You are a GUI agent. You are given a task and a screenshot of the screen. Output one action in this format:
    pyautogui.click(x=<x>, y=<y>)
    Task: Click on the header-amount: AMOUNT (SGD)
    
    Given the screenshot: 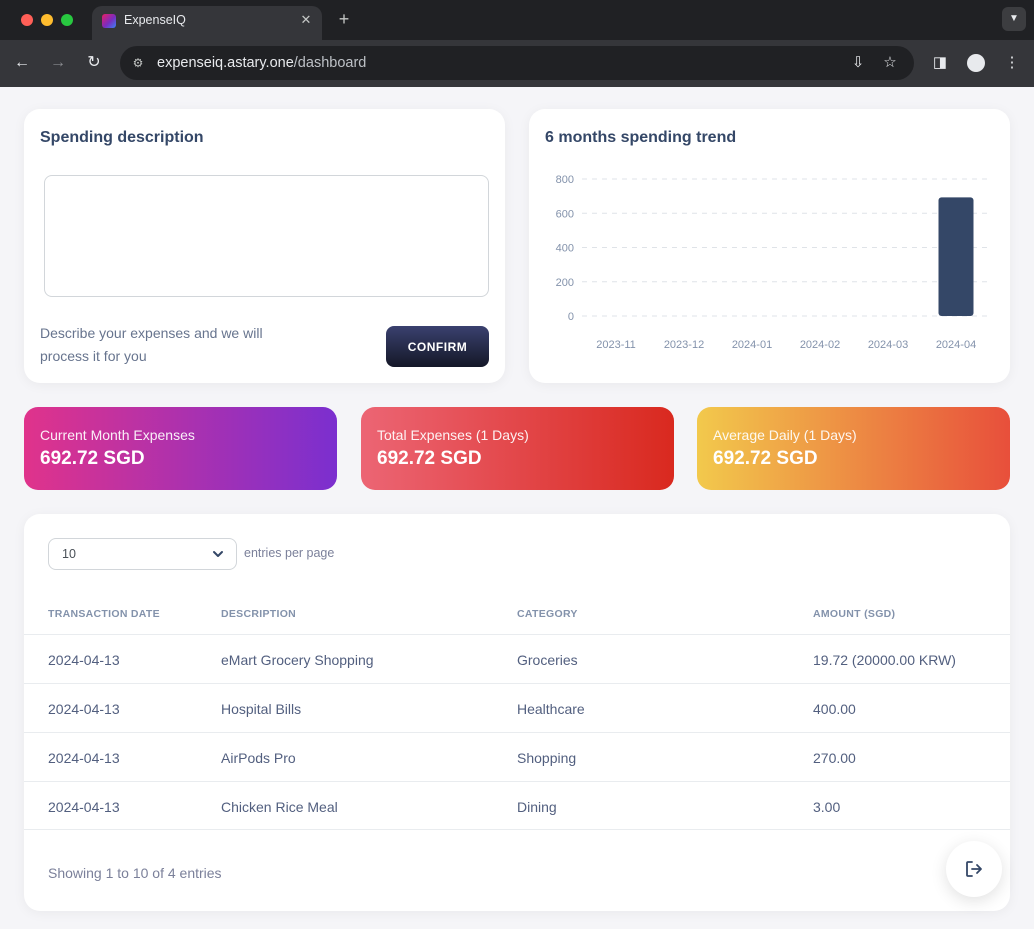 What is the action you would take?
    pyautogui.click(x=854, y=614)
    